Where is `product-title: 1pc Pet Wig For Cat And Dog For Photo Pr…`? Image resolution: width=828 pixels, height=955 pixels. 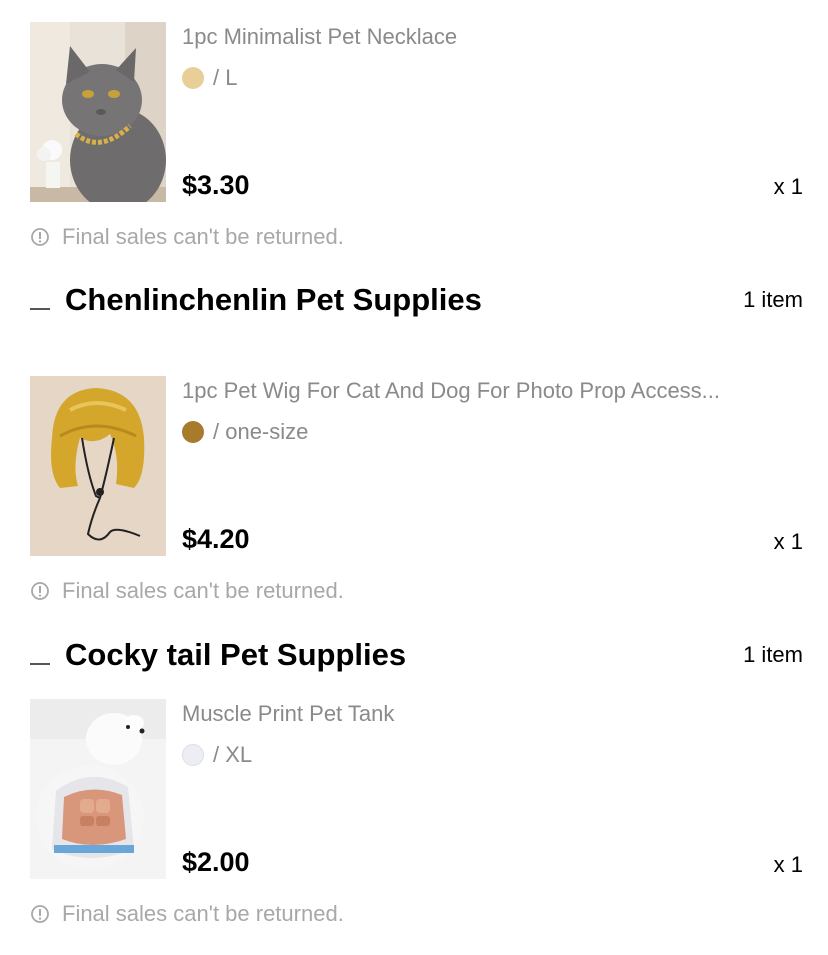 product-title: 1pc Pet Wig For Cat And Dog For Photo Pr… is located at coordinates (492, 391).